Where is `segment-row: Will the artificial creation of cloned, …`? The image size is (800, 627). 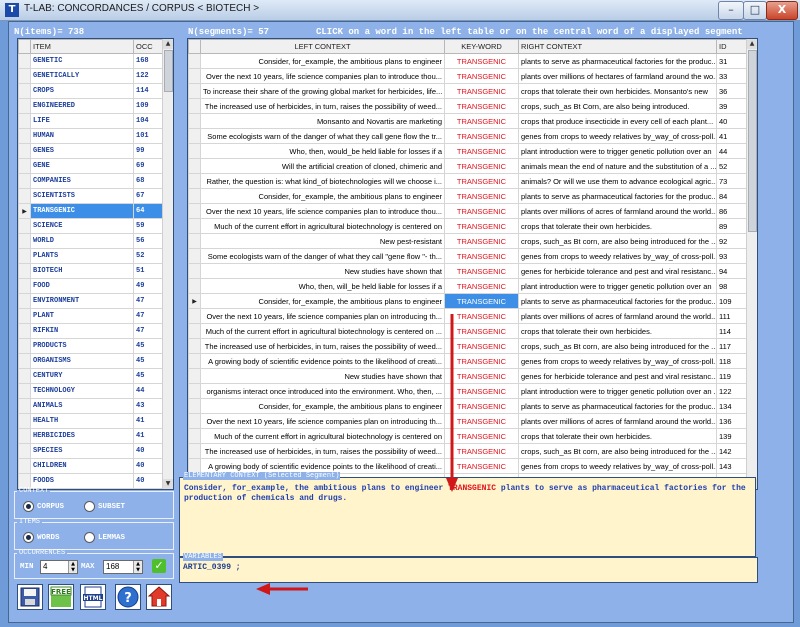
segment-row: Will the artificial creation of cloned, … is located at coordinates (468, 166).